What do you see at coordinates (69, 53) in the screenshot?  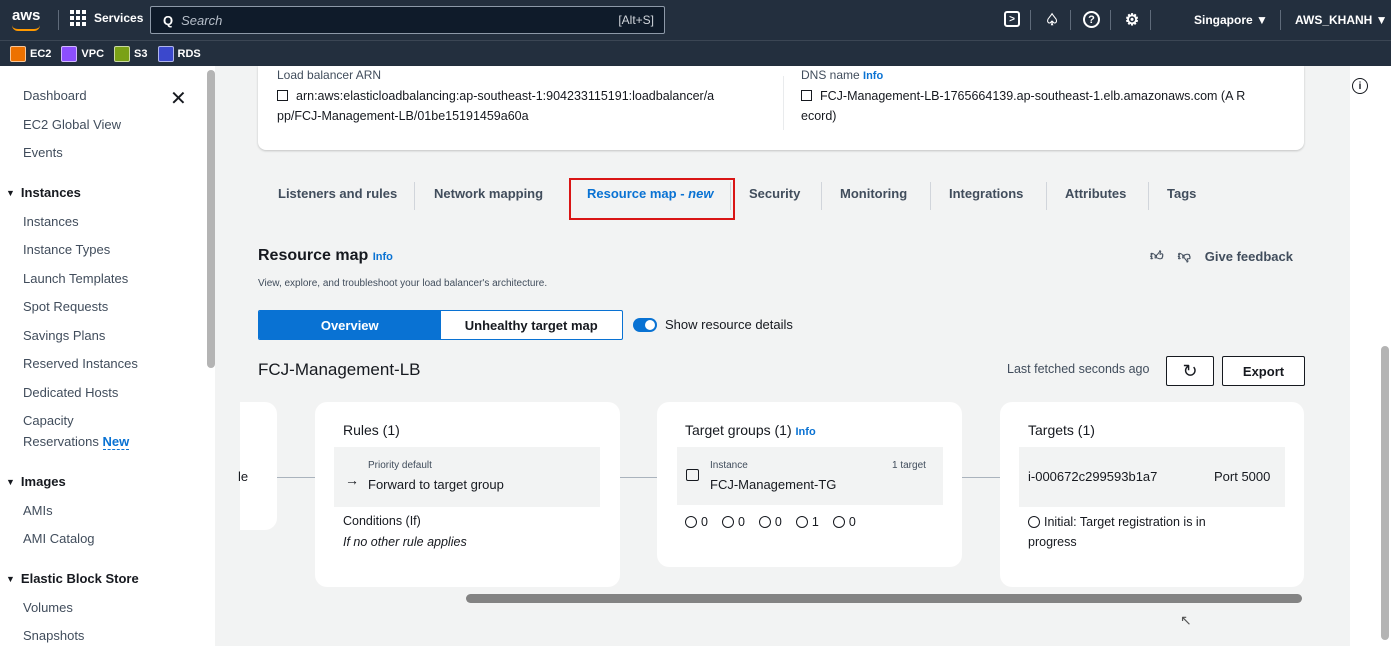 I see `vpc-icon` at bounding box center [69, 53].